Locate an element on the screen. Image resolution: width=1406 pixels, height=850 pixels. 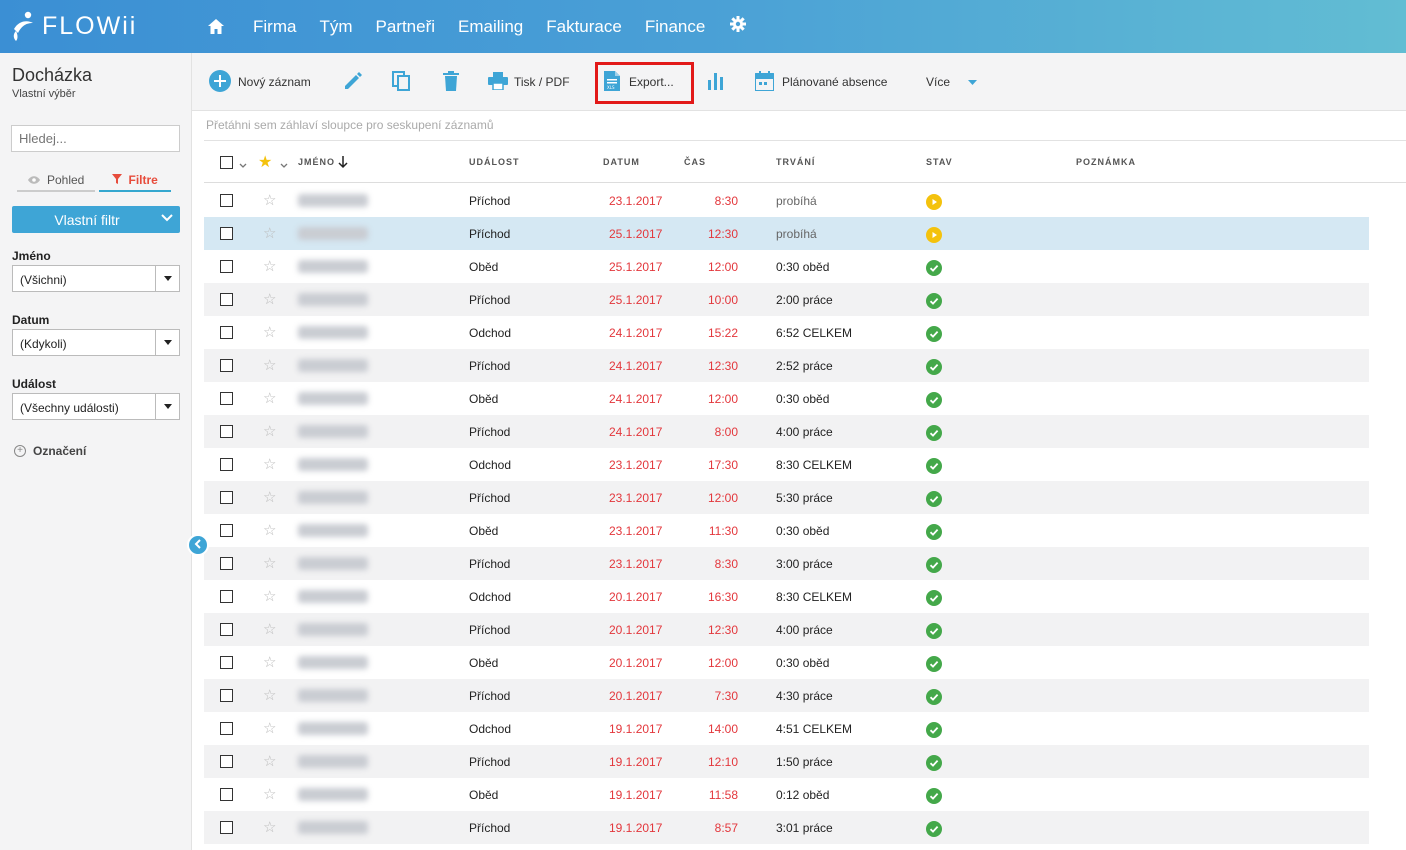
table-row: ☆ Příchod 23.1.2017 12:00 5:30 práce is located at coordinates (786, 497).